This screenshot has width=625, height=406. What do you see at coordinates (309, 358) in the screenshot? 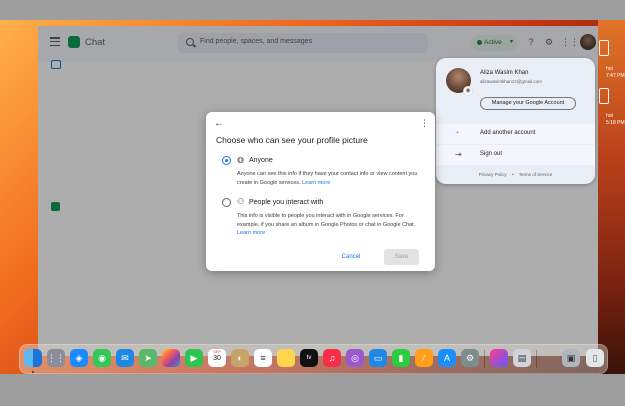
I see `apple-tv-icon: tv` at bounding box center [309, 358].